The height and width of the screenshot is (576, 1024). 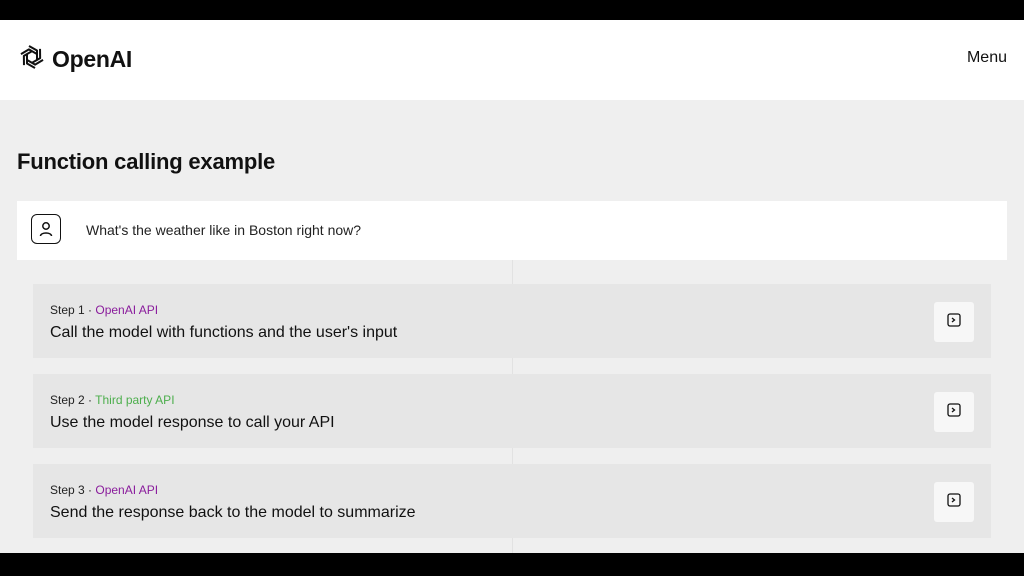 I want to click on step-meta: Step 3 · OpenAI API, so click(x=104, y=490).